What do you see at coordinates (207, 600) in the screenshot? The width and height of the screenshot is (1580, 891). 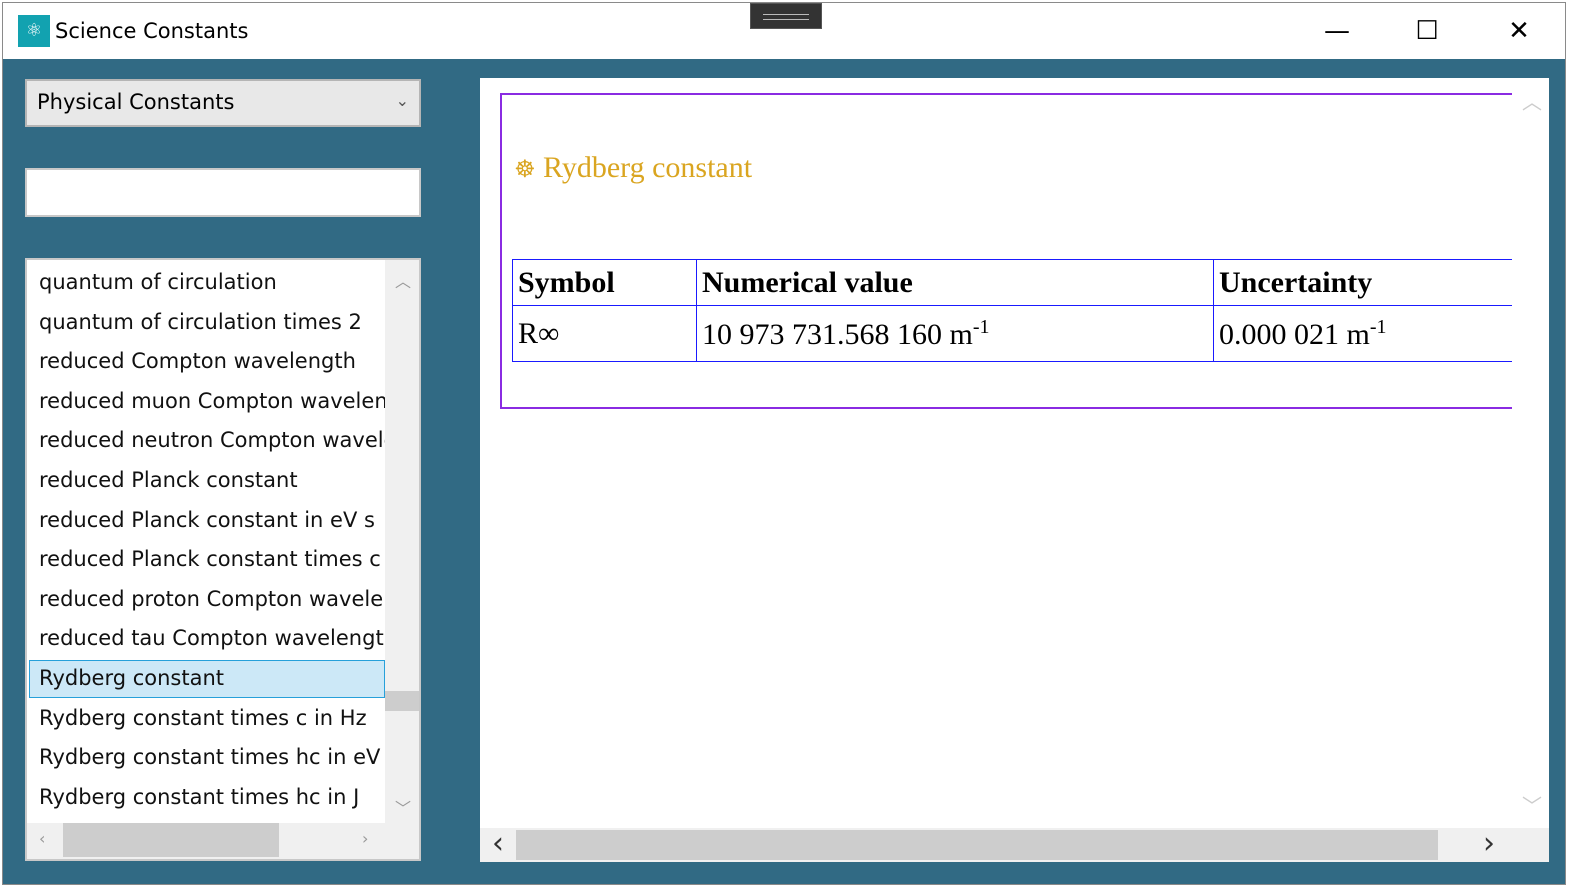 I see `list-item: reduced proton Compton wavelength` at bounding box center [207, 600].